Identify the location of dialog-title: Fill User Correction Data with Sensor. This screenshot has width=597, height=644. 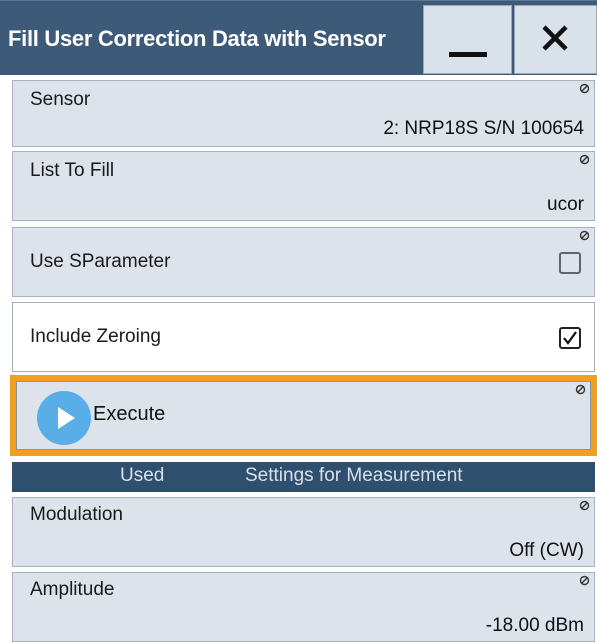
(197, 38).